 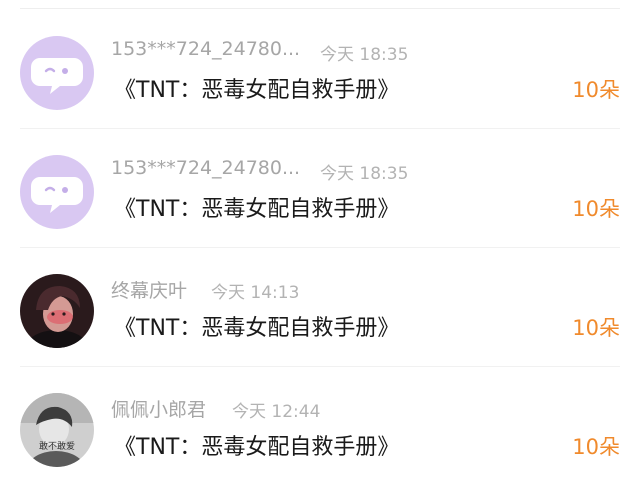 What do you see at coordinates (57, 430) in the screenshot?
I see `user-avatar: 敢不敢爱` at bounding box center [57, 430].